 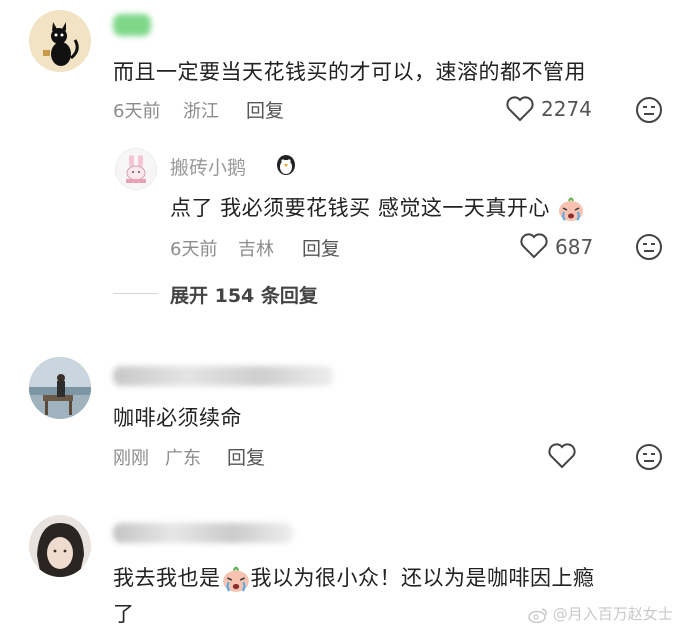 I want to click on comment-time: 刚刚, so click(x=131, y=458).